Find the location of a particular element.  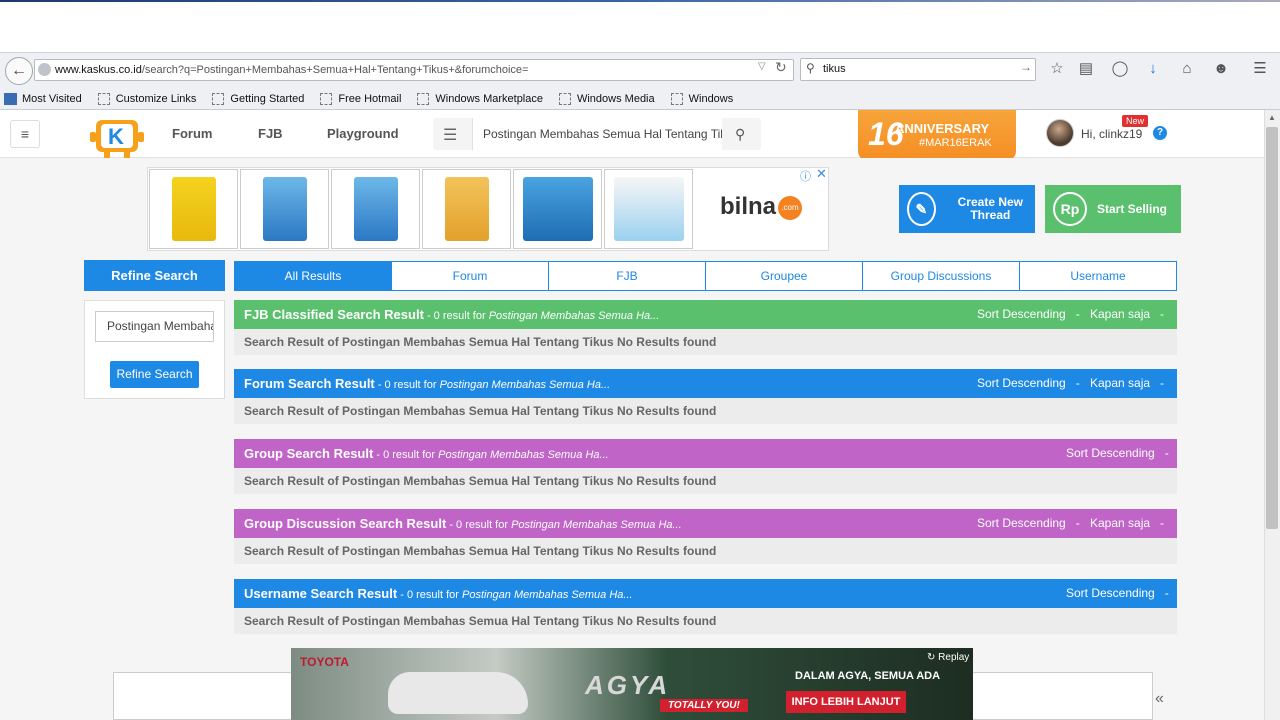

bookmark-label: Windows Marketplace is located at coordinates (489, 98).